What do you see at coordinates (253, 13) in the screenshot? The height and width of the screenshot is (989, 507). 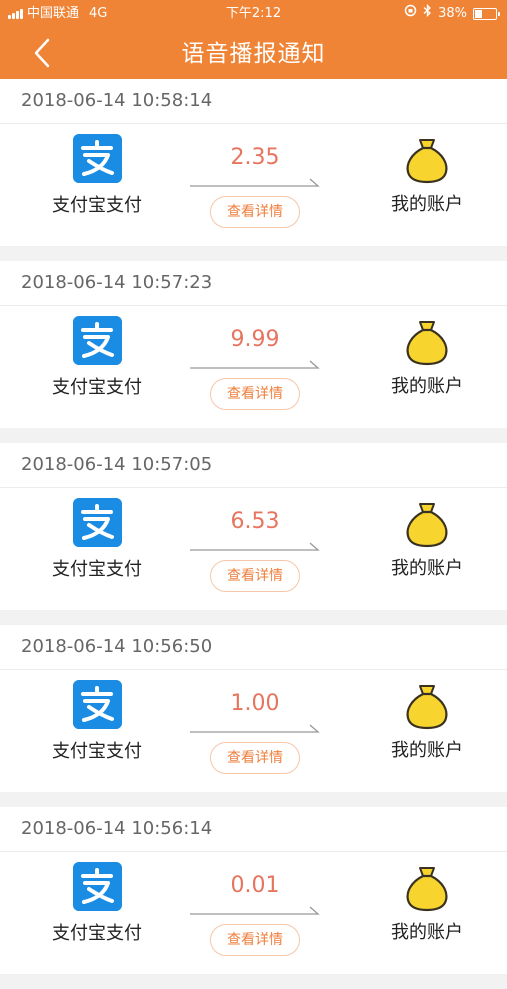 I see `status-bar: 中国联通 4G 下午2:12 38%` at bounding box center [253, 13].